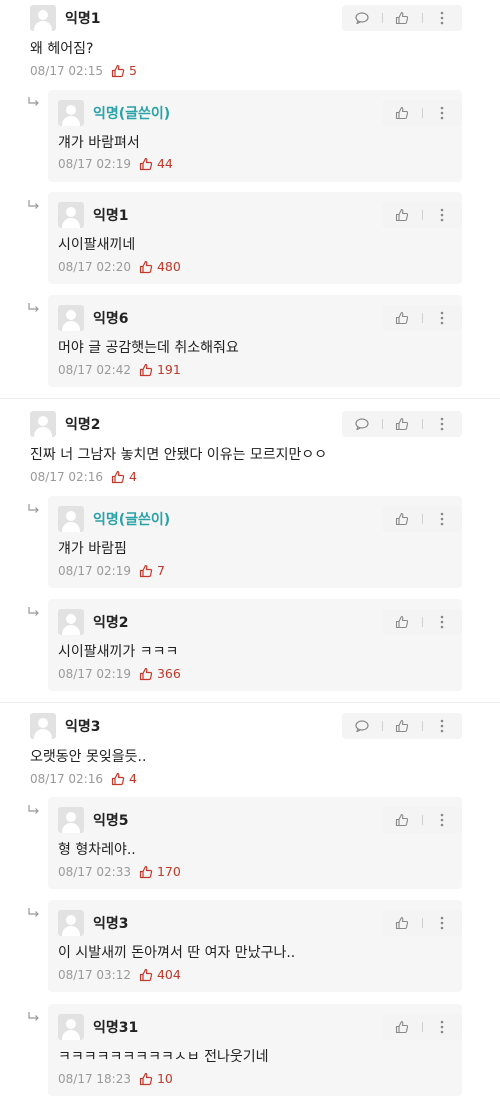 Image resolution: width=500 pixels, height=1109 pixels. I want to click on comment-time: 08/17 02:16, so click(66, 778).